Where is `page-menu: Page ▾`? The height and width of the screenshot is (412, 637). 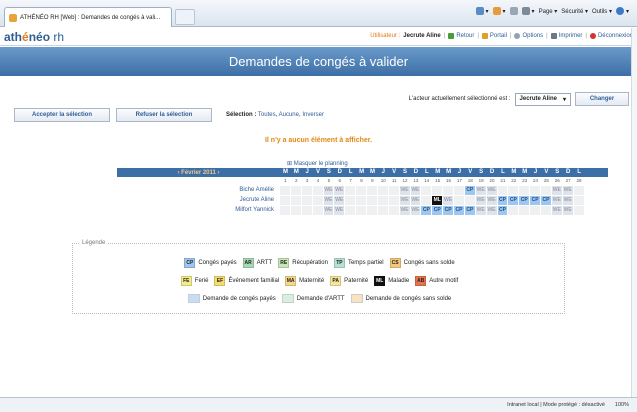
page-menu: Page ▾ is located at coordinates (548, 11).